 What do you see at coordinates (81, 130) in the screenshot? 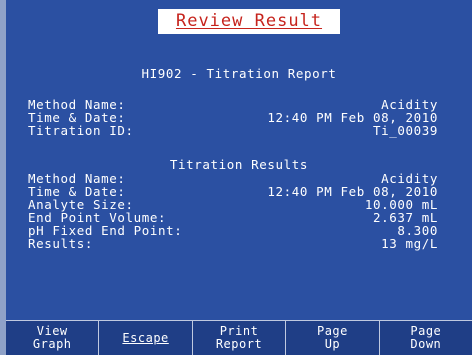
I see `row-label: Titration ID:` at bounding box center [81, 130].